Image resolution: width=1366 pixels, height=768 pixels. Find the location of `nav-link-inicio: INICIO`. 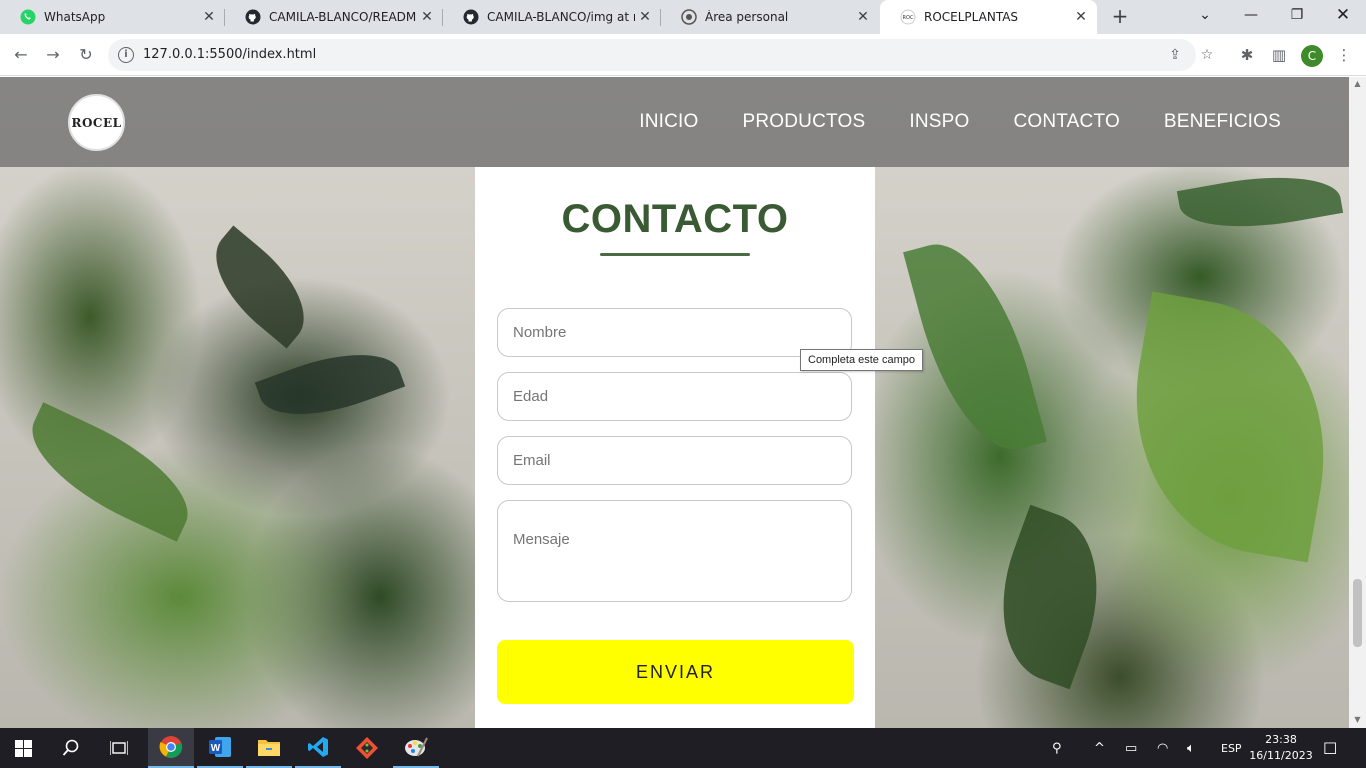

nav-link-inicio: INICIO is located at coordinates (668, 122).